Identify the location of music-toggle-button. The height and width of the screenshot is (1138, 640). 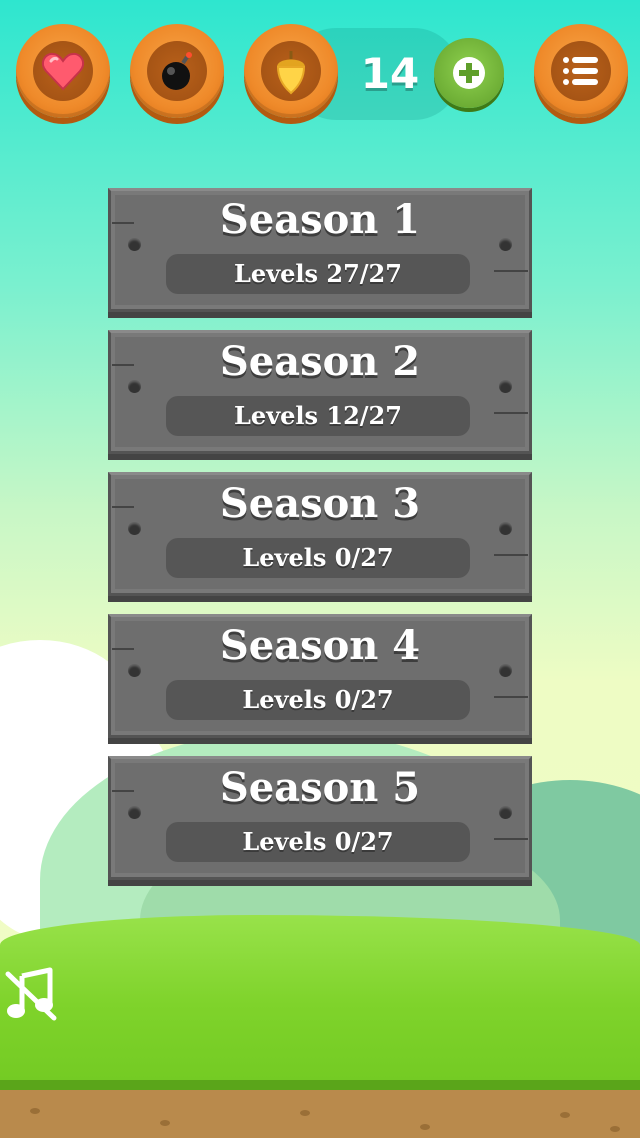
(31, 994).